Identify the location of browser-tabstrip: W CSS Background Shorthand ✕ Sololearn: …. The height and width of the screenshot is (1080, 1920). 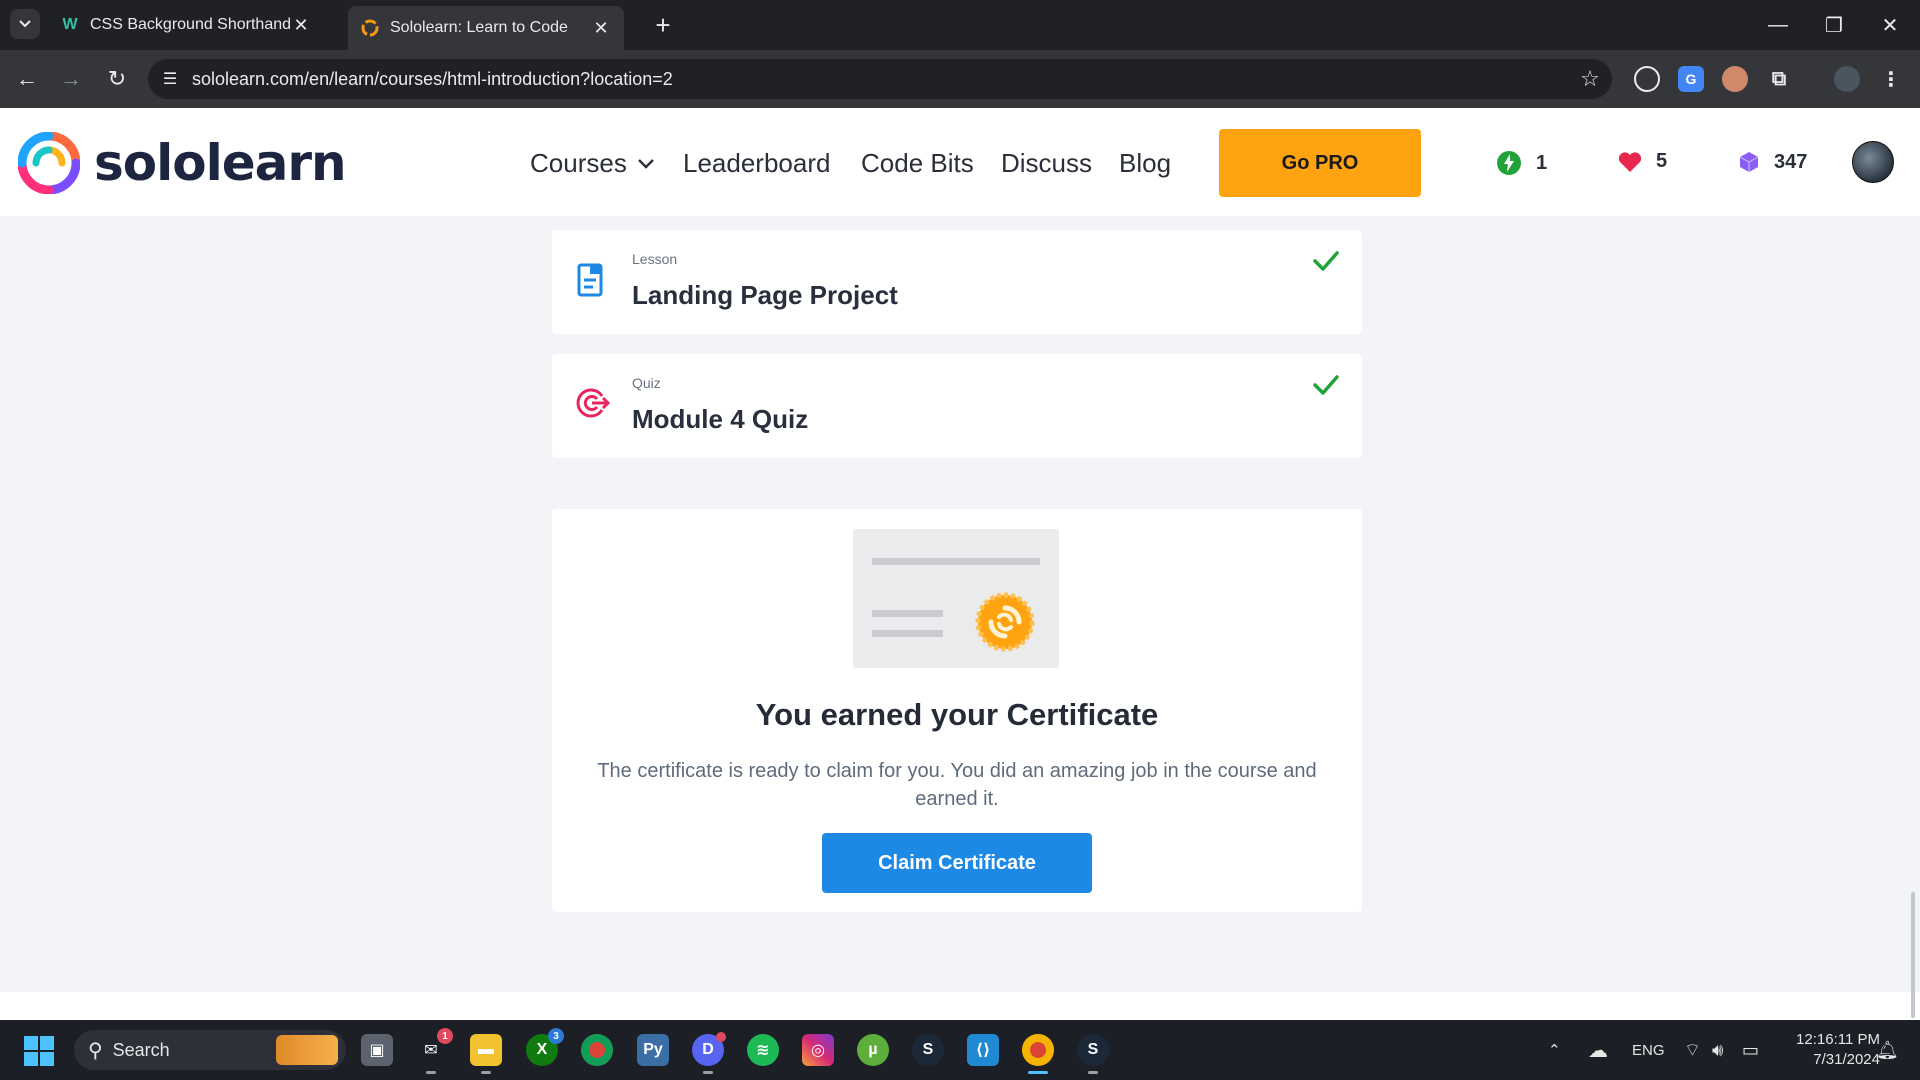
(960, 25).